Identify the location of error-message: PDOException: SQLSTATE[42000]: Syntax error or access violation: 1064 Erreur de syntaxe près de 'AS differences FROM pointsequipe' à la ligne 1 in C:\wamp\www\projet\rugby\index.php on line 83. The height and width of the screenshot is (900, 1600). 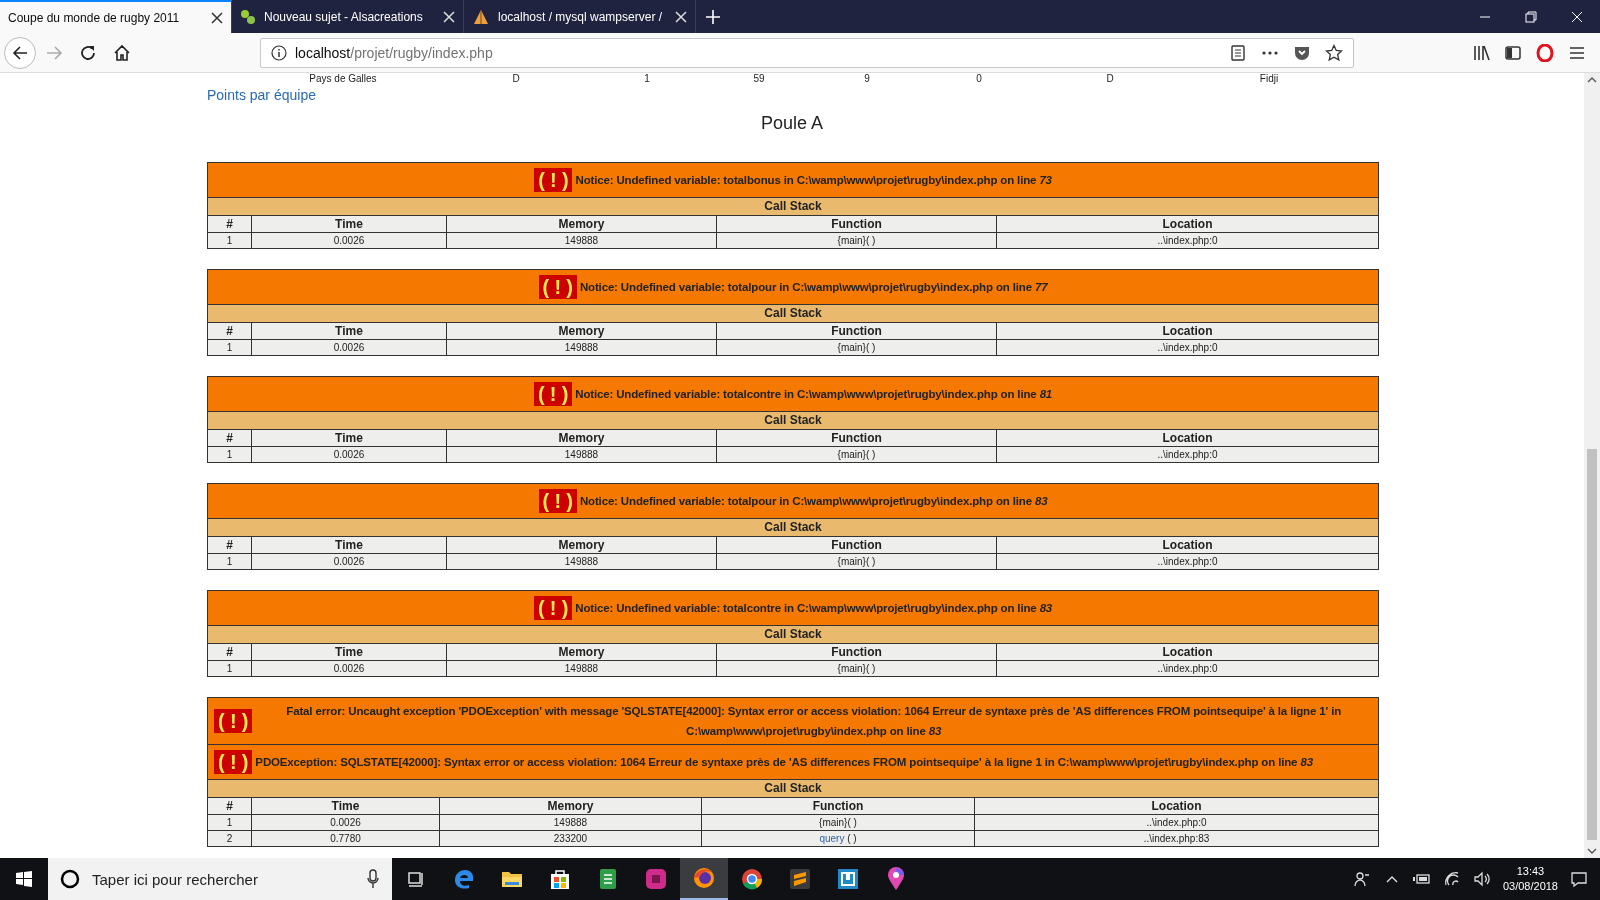
(784, 762).